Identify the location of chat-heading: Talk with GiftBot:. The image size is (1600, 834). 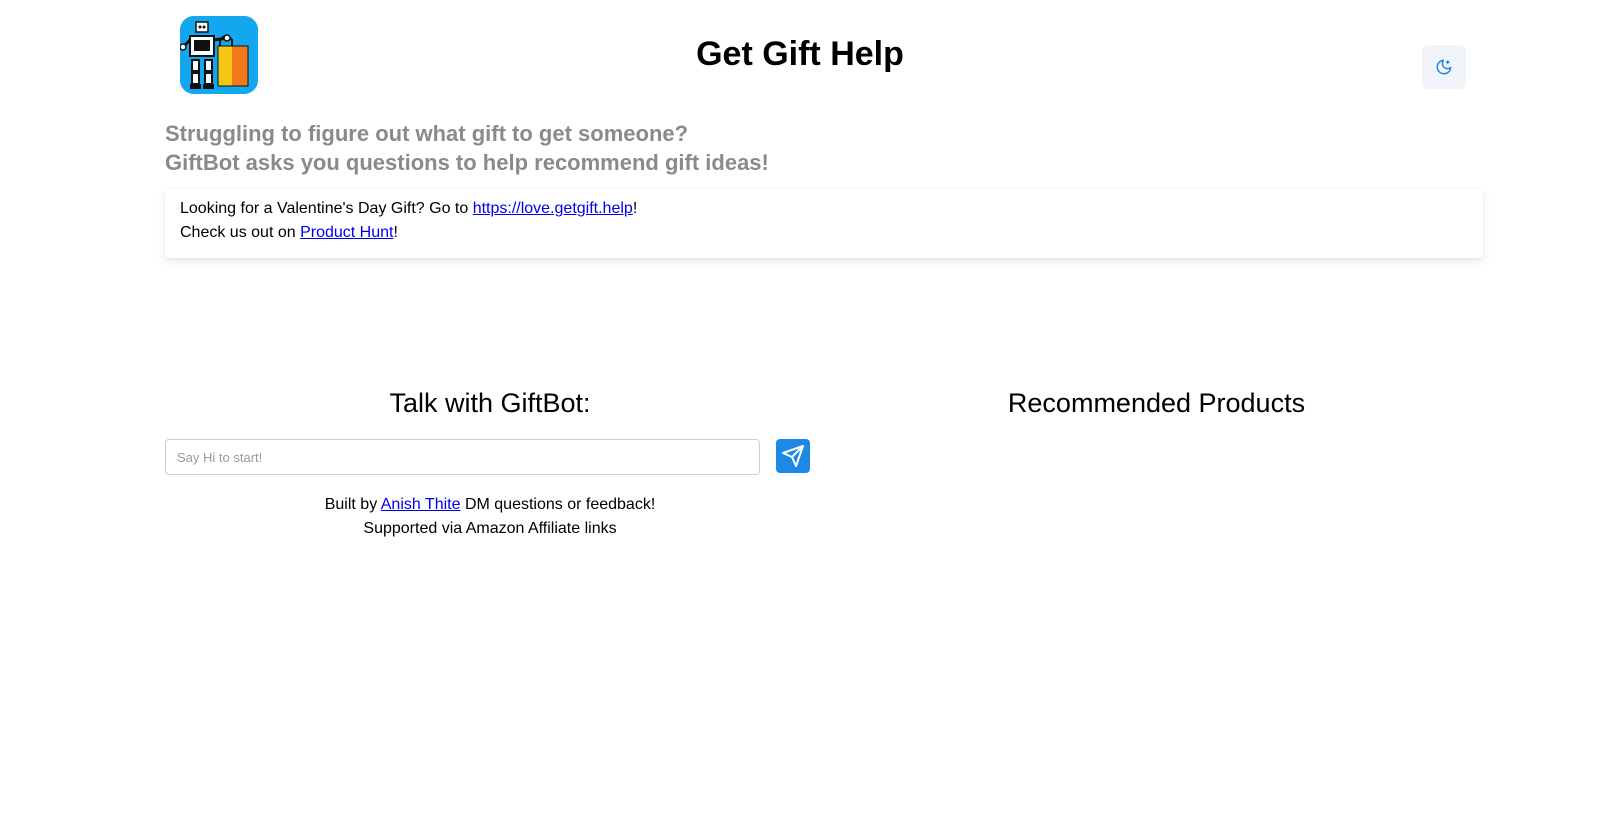
(490, 403).